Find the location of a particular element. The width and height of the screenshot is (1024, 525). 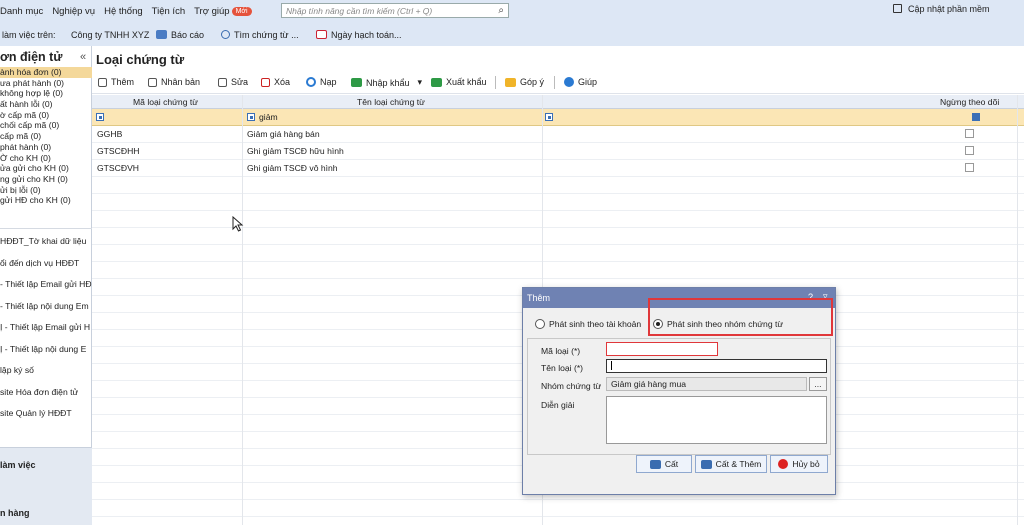

radio-button-icon is located at coordinates (540, 324).